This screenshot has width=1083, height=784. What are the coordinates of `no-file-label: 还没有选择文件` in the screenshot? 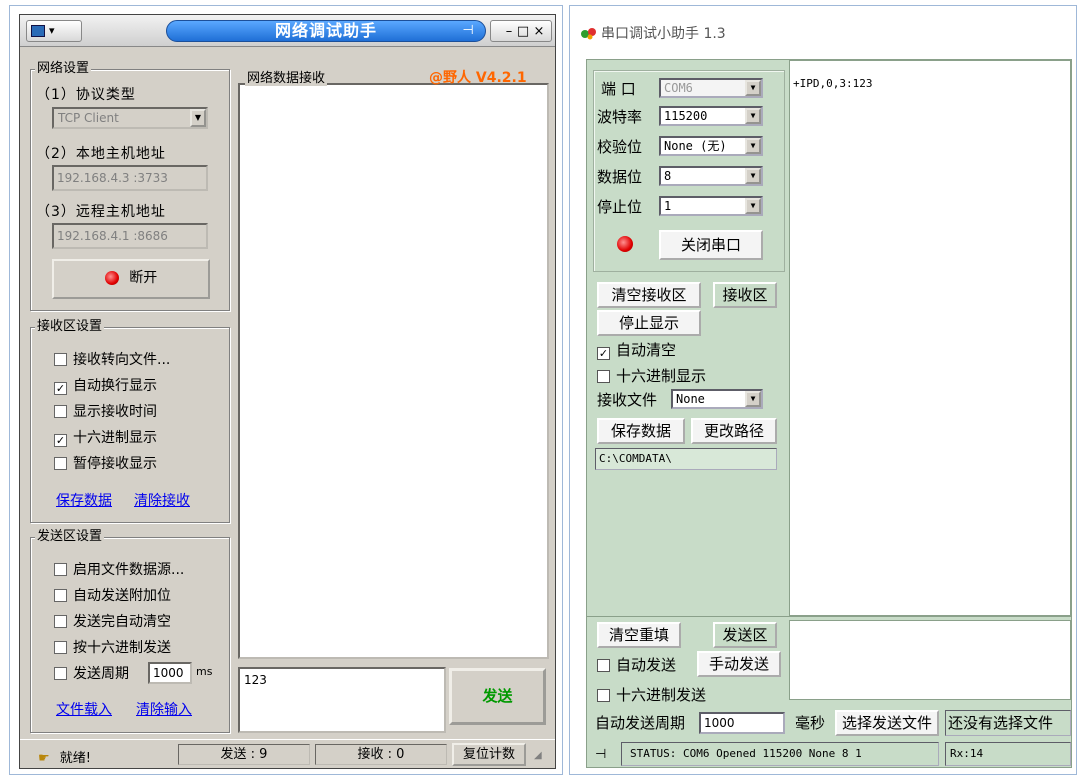 It's located at (1008, 723).